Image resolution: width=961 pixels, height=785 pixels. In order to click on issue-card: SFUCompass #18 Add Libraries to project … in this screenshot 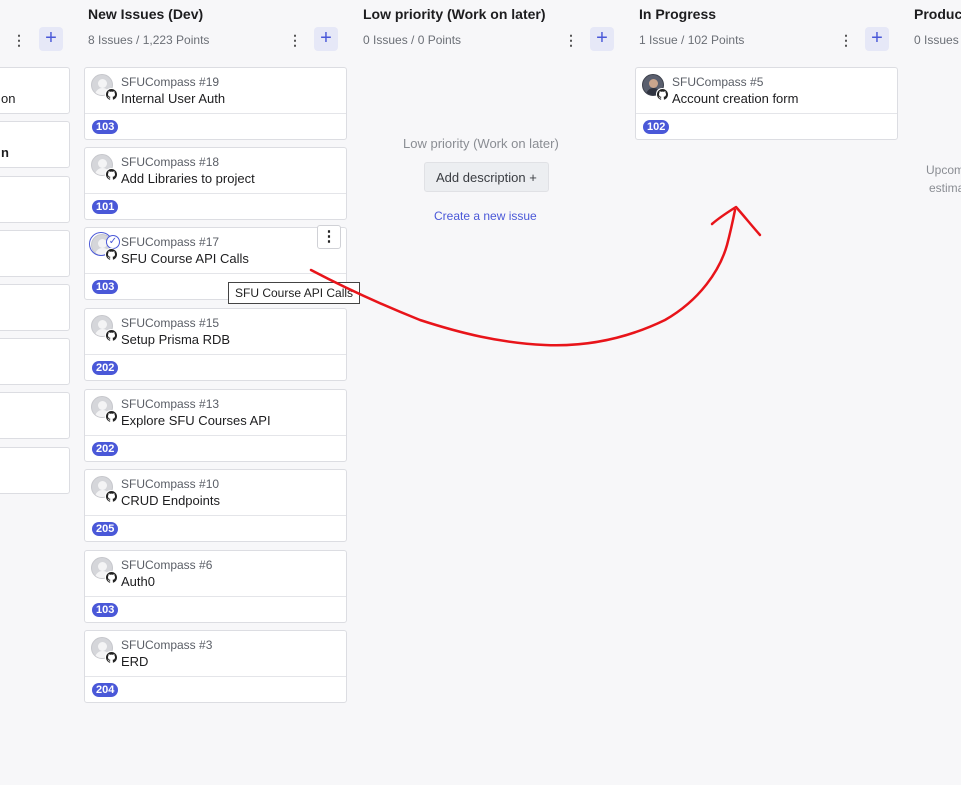, I will do `click(215, 183)`.